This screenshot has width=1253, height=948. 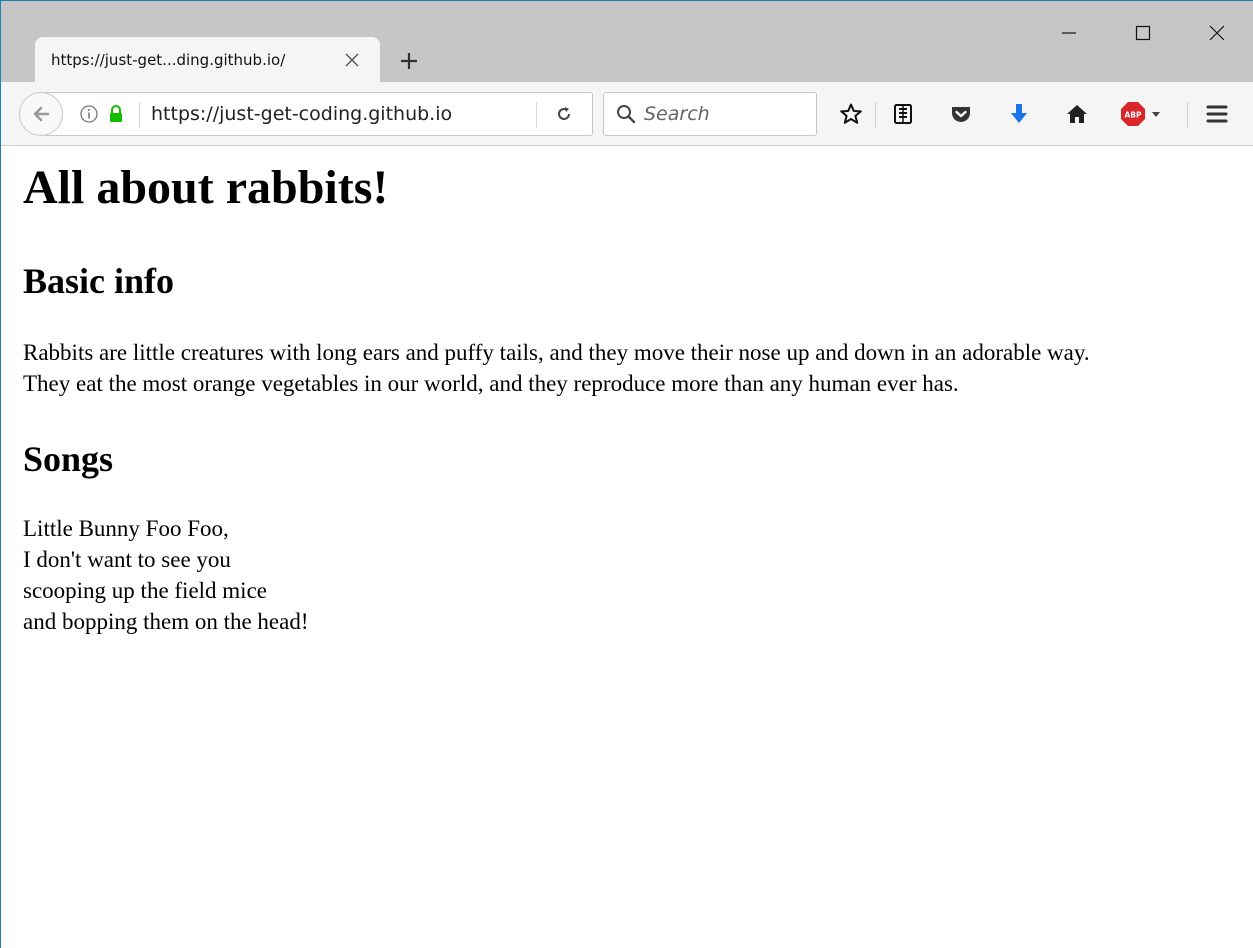 What do you see at coordinates (409, 61) in the screenshot?
I see `new-tab-button` at bounding box center [409, 61].